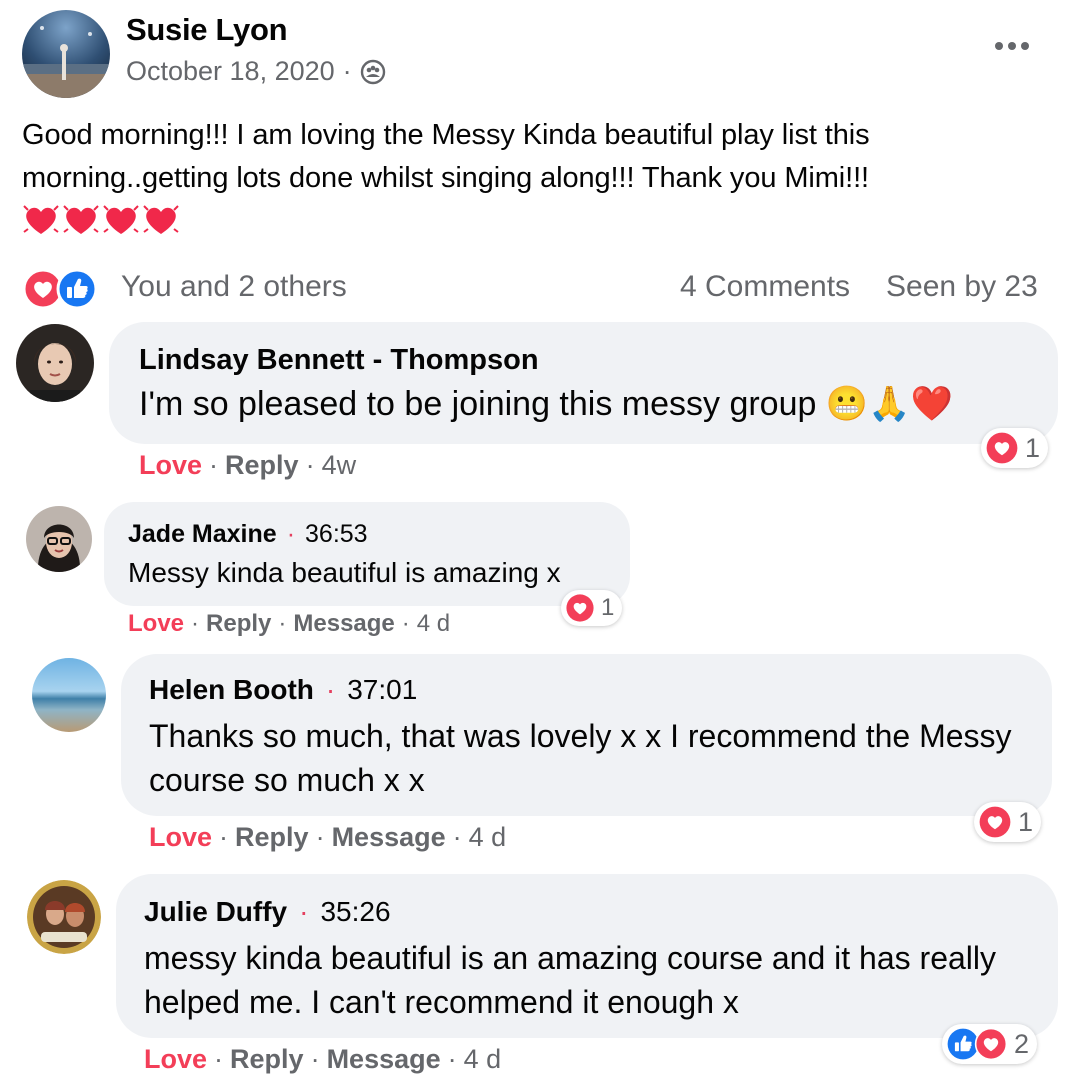  Describe the element at coordinates (765, 287) in the screenshot. I see `comments-count: 4 Comments` at that location.